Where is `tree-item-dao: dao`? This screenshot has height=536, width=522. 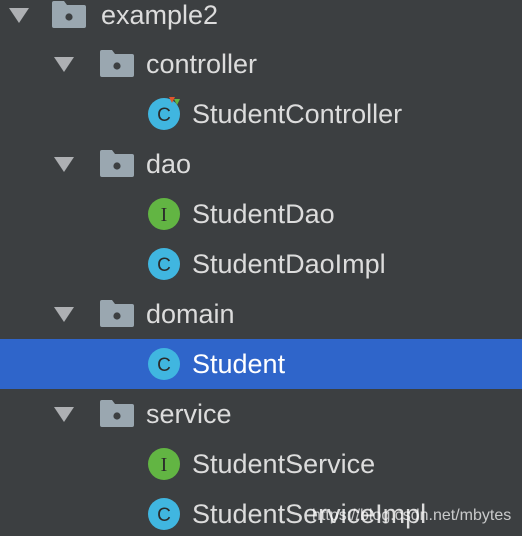 tree-item-dao: dao is located at coordinates (261, 164).